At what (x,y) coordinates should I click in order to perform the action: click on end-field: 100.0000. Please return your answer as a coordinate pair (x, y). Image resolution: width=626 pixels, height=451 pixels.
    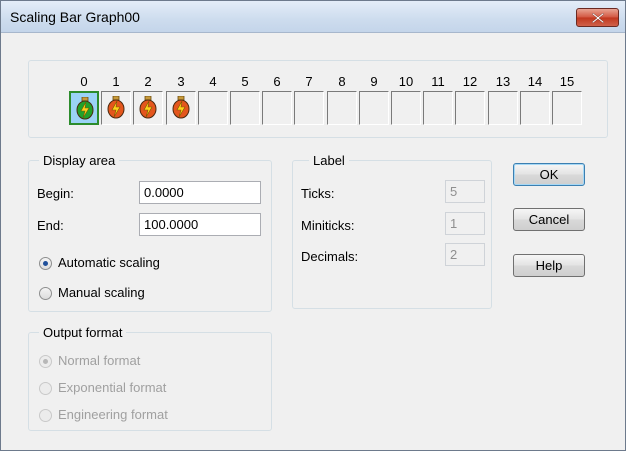
    Looking at the image, I should click on (200, 224).